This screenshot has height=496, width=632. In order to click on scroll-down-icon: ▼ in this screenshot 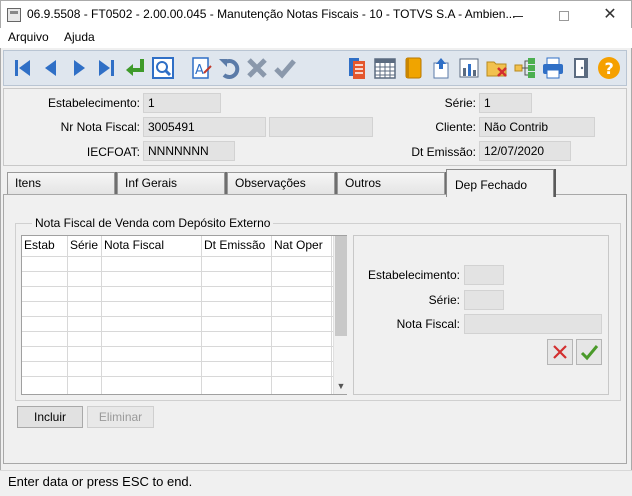, I will do `click(341, 386)`.